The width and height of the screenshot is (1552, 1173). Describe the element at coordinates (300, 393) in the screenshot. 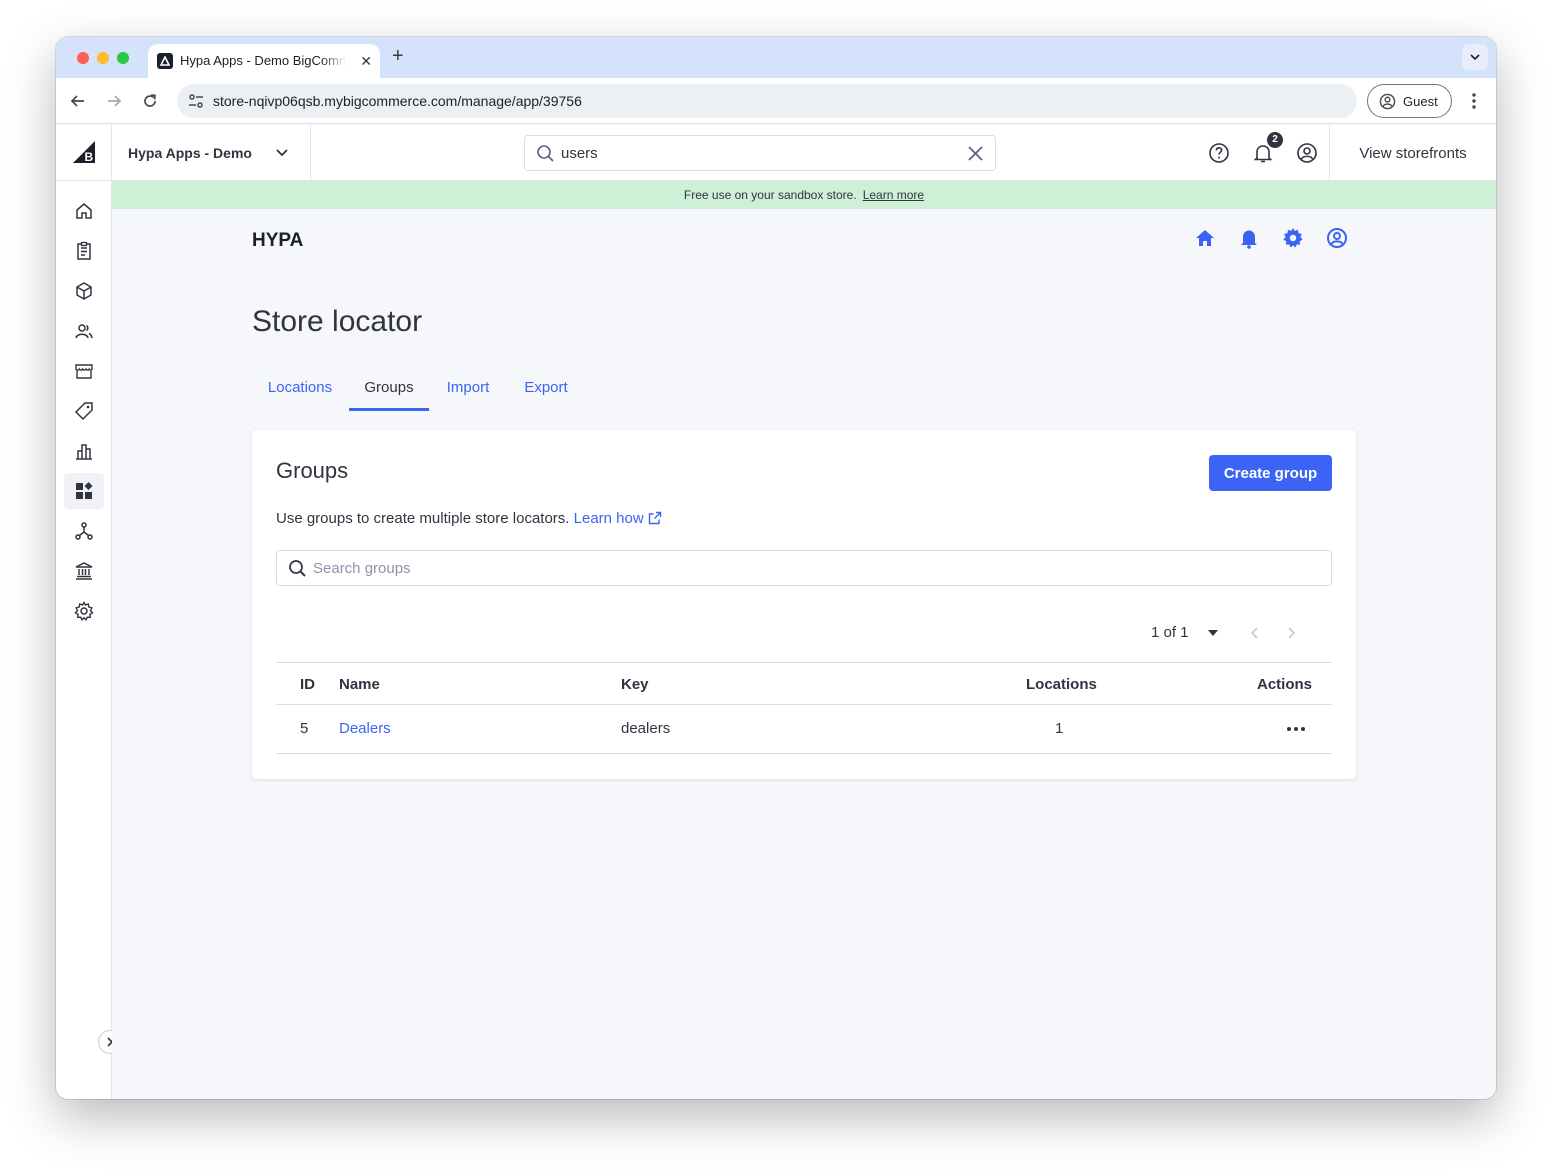

I see `tab-locations: Locations` at that location.